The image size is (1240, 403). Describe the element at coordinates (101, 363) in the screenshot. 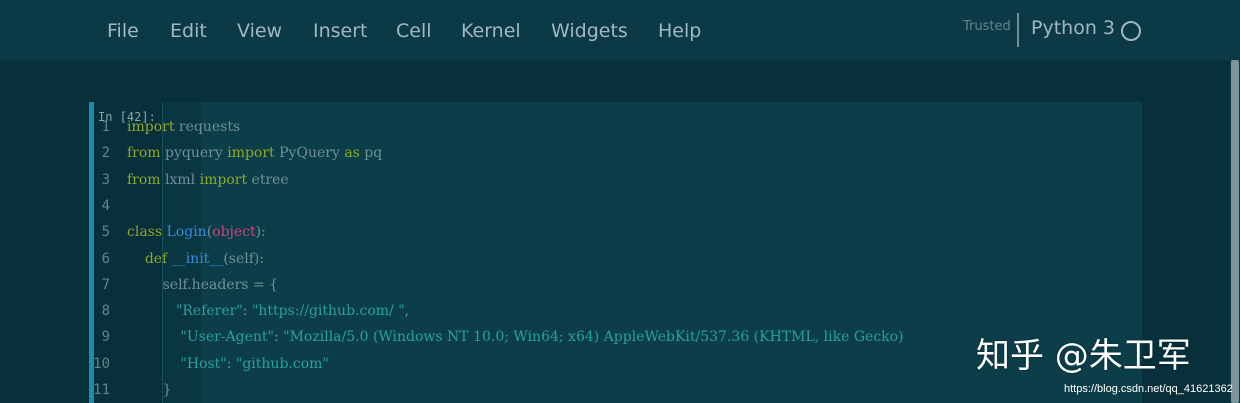

I see `line-number: 10` at that location.